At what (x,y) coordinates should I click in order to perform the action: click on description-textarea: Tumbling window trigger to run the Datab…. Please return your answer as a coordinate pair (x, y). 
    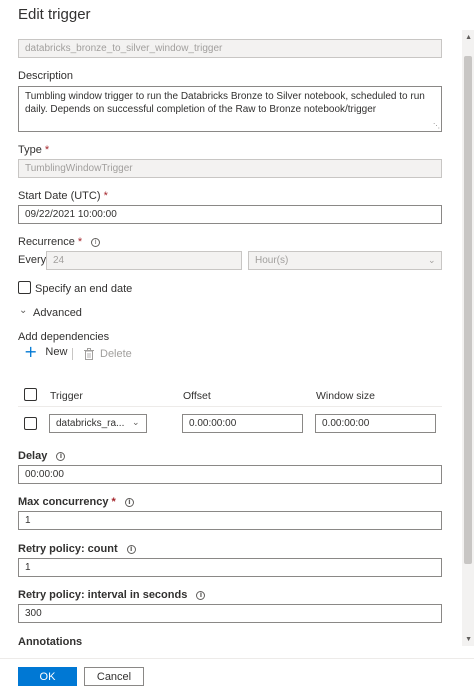
    Looking at the image, I should click on (230, 109).